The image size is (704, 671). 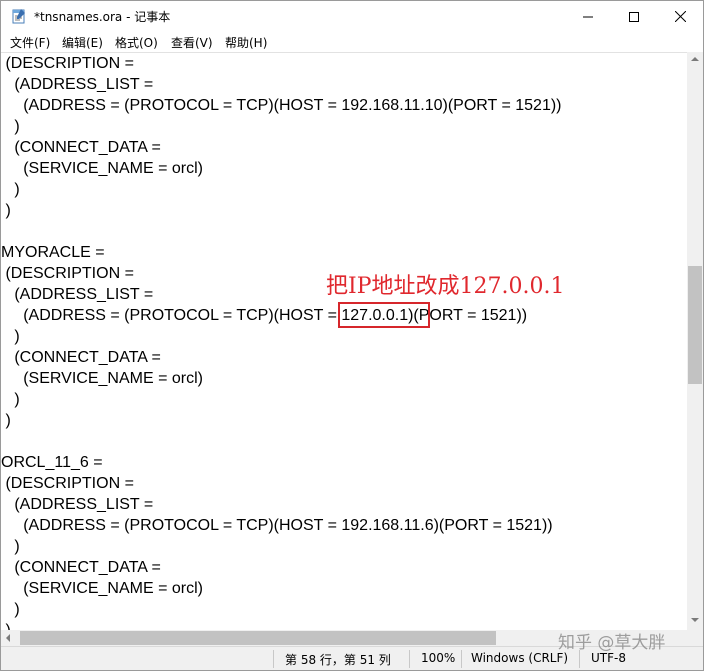 What do you see at coordinates (695, 325) in the screenshot?
I see `vertical-scroll-thumb` at bounding box center [695, 325].